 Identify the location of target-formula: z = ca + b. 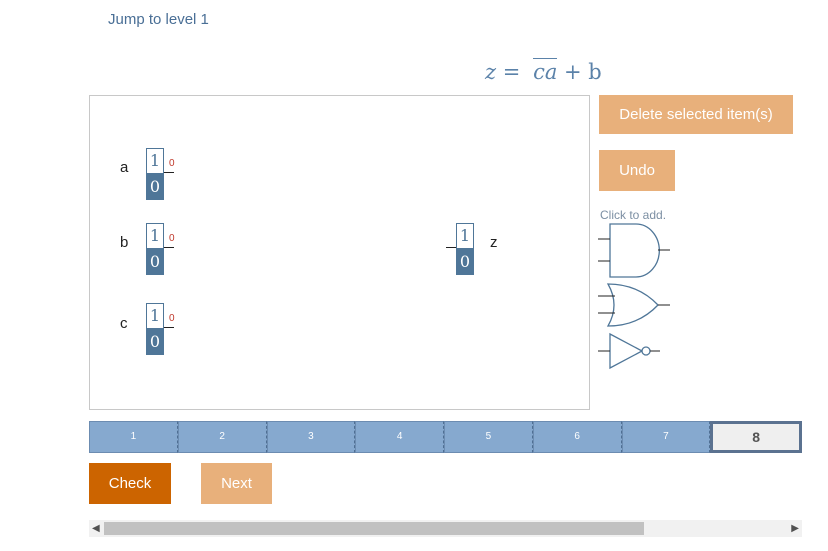
(543, 71).